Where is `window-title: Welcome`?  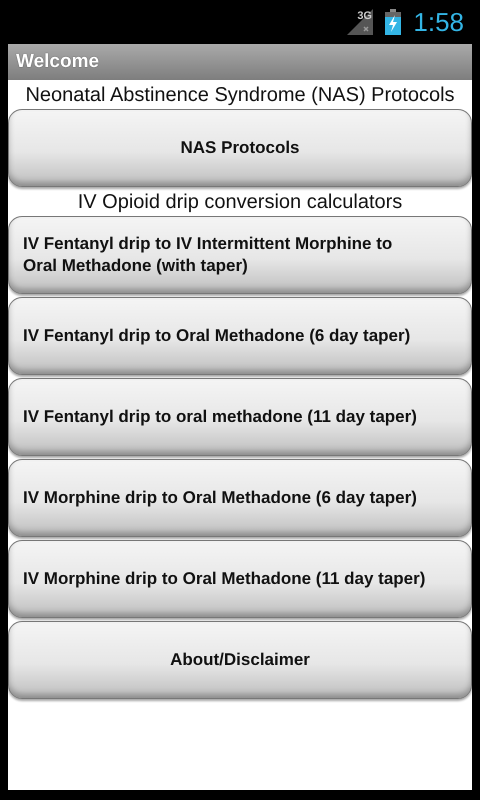
window-title: Welcome is located at coordinates (58, 62).